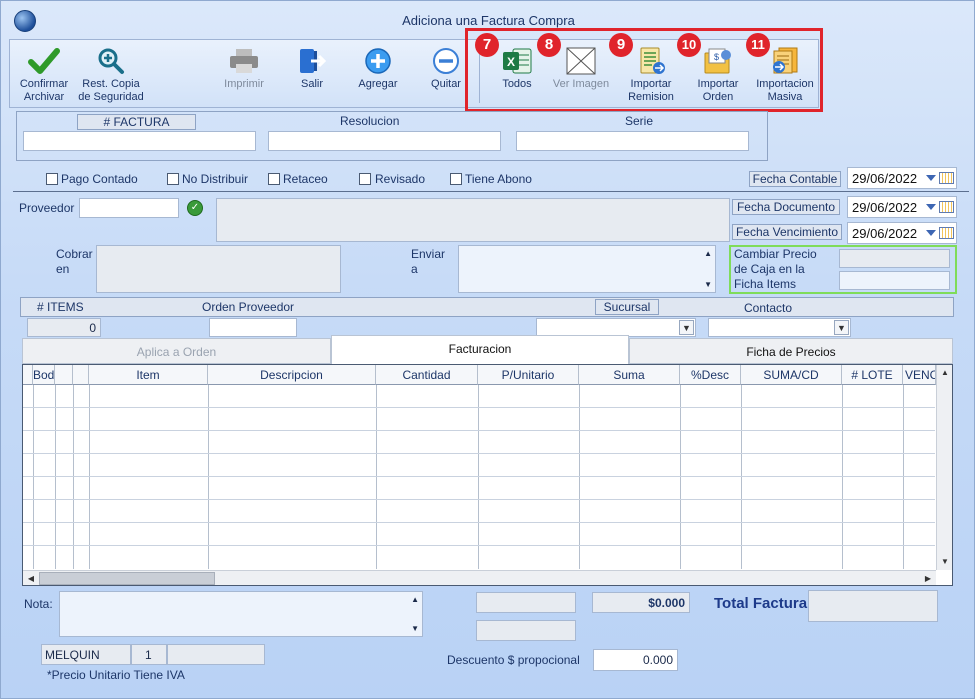  What do you see at coordinates (491, 191) in the screenshot?
I see `section-divider` at bounding box center [491, 191].